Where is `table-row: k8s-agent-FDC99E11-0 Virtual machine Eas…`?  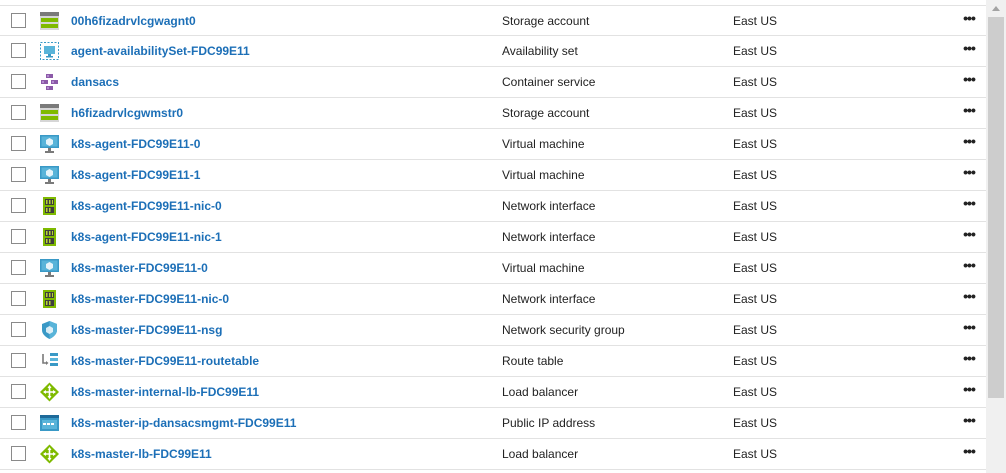 table-row: k8s-agent-FDC99E11-0 Virtual machine Eas… is located at coordinates (493, 144).